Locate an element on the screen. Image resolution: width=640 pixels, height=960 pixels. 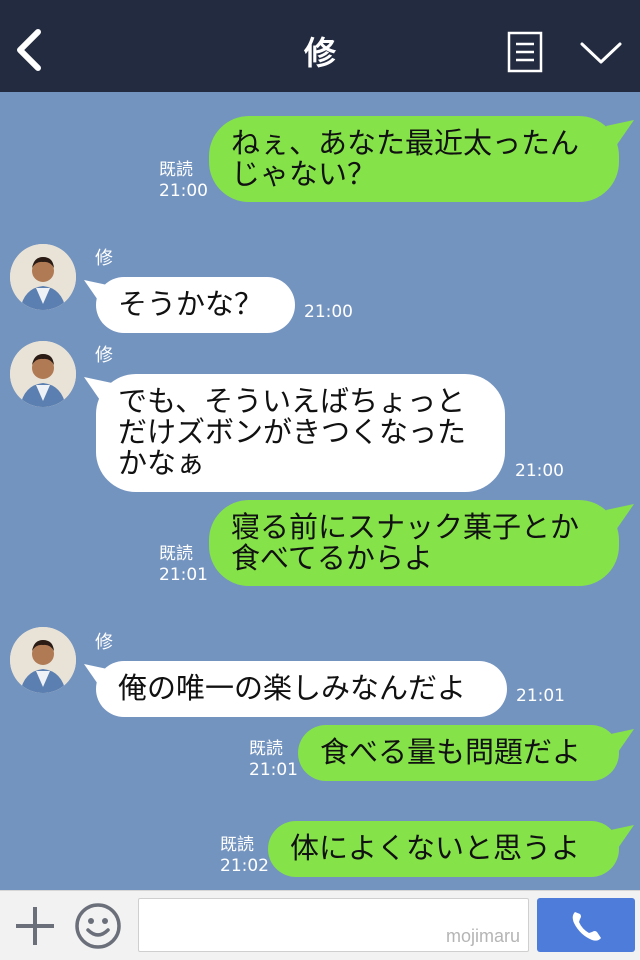
chat-title: 修 is located at coordinates (319, 53).